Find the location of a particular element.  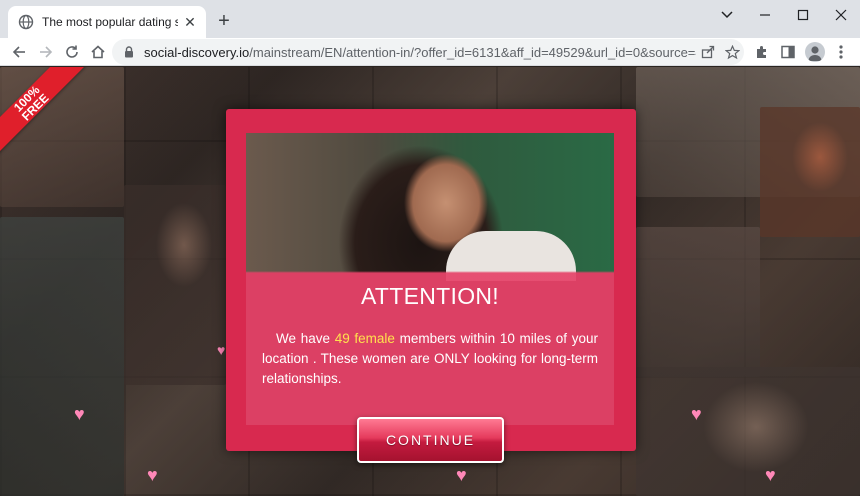

home-icon is located at coordinates (98, 52).